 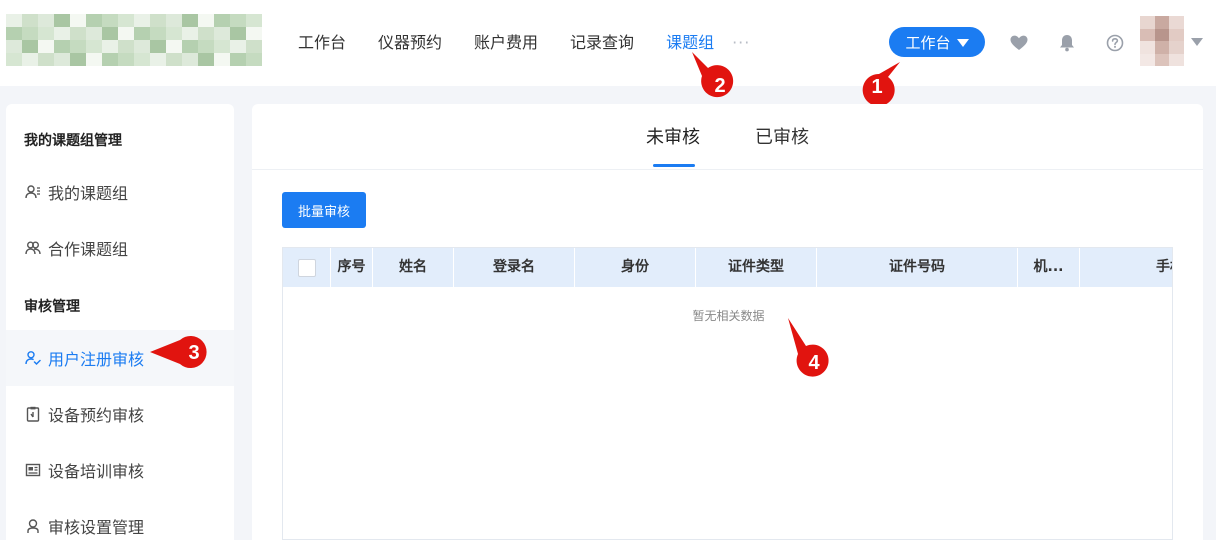 What do you see at coordinates (33, 192) in the screenshot?
I see `user-list-icon` at bounding box center [33, 192].